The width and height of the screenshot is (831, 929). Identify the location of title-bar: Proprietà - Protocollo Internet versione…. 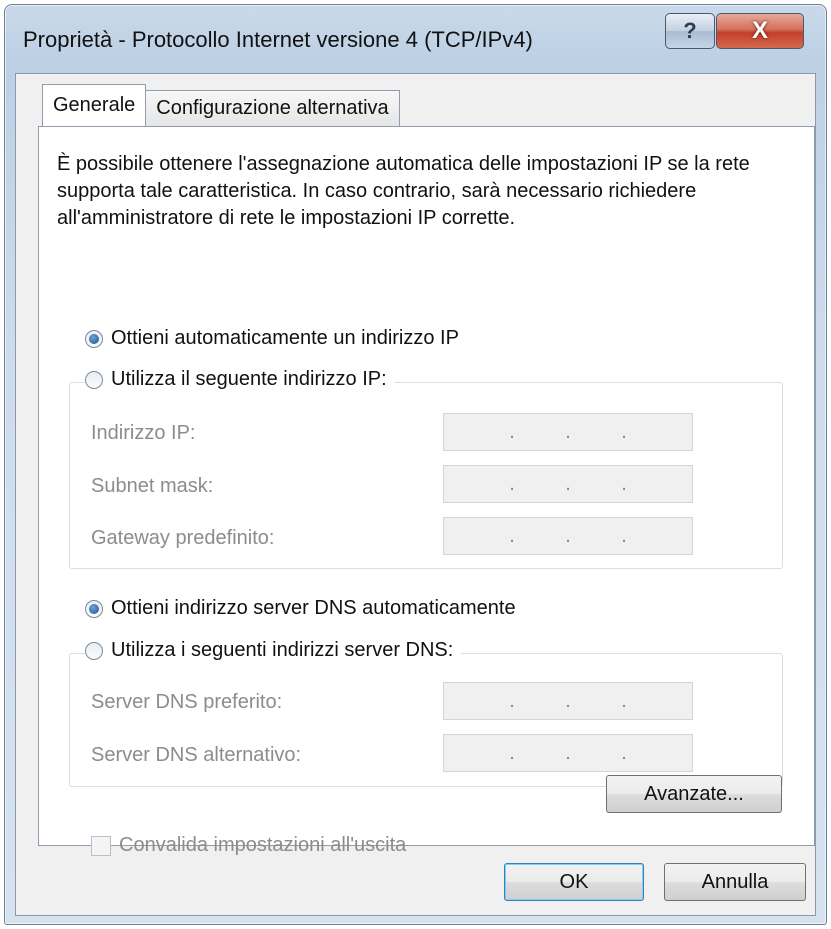
(415, 40).